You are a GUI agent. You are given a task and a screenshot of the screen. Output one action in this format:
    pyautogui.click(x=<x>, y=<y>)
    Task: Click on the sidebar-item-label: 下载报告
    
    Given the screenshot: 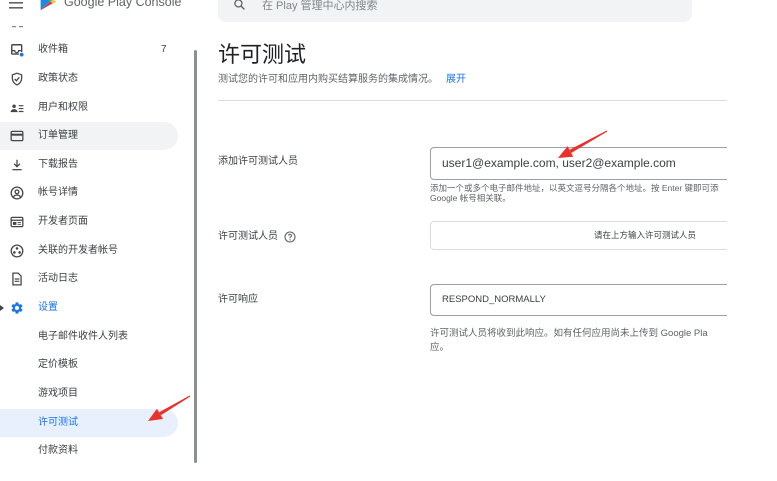 What is the action you would take?
    pyautogui.click(x=58, y=164)
    